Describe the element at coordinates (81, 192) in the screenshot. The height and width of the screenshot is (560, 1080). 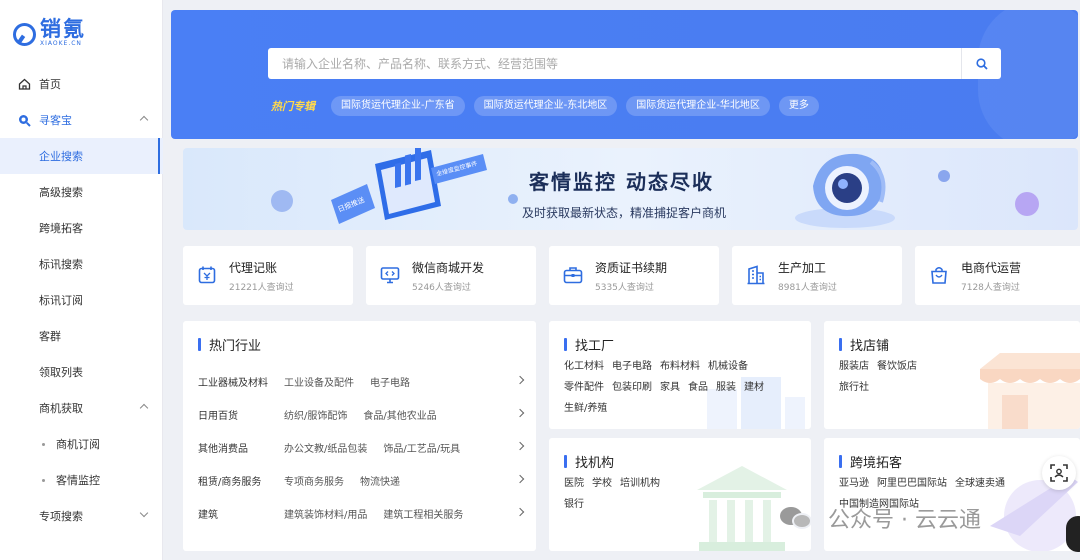
I see `sidebar-item-advanced-search: 高级搜索` at that location.